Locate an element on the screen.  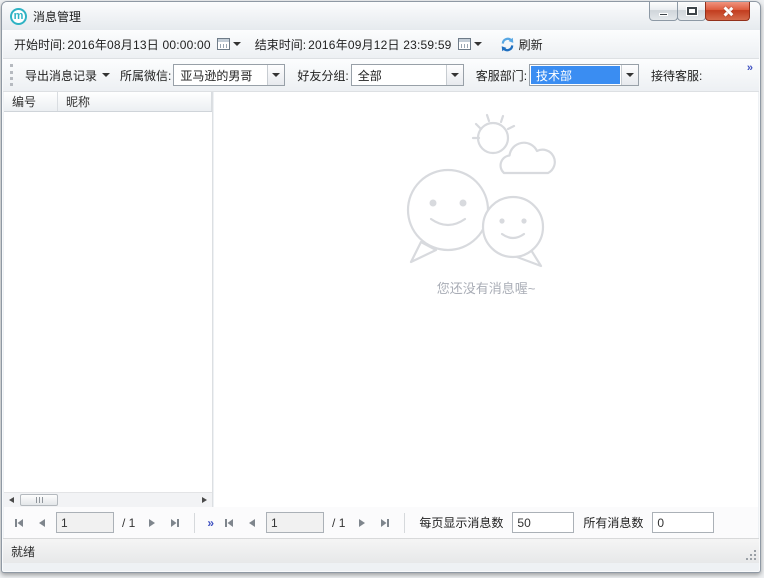
triangle-right-icon is located at coordinates (204, 500).